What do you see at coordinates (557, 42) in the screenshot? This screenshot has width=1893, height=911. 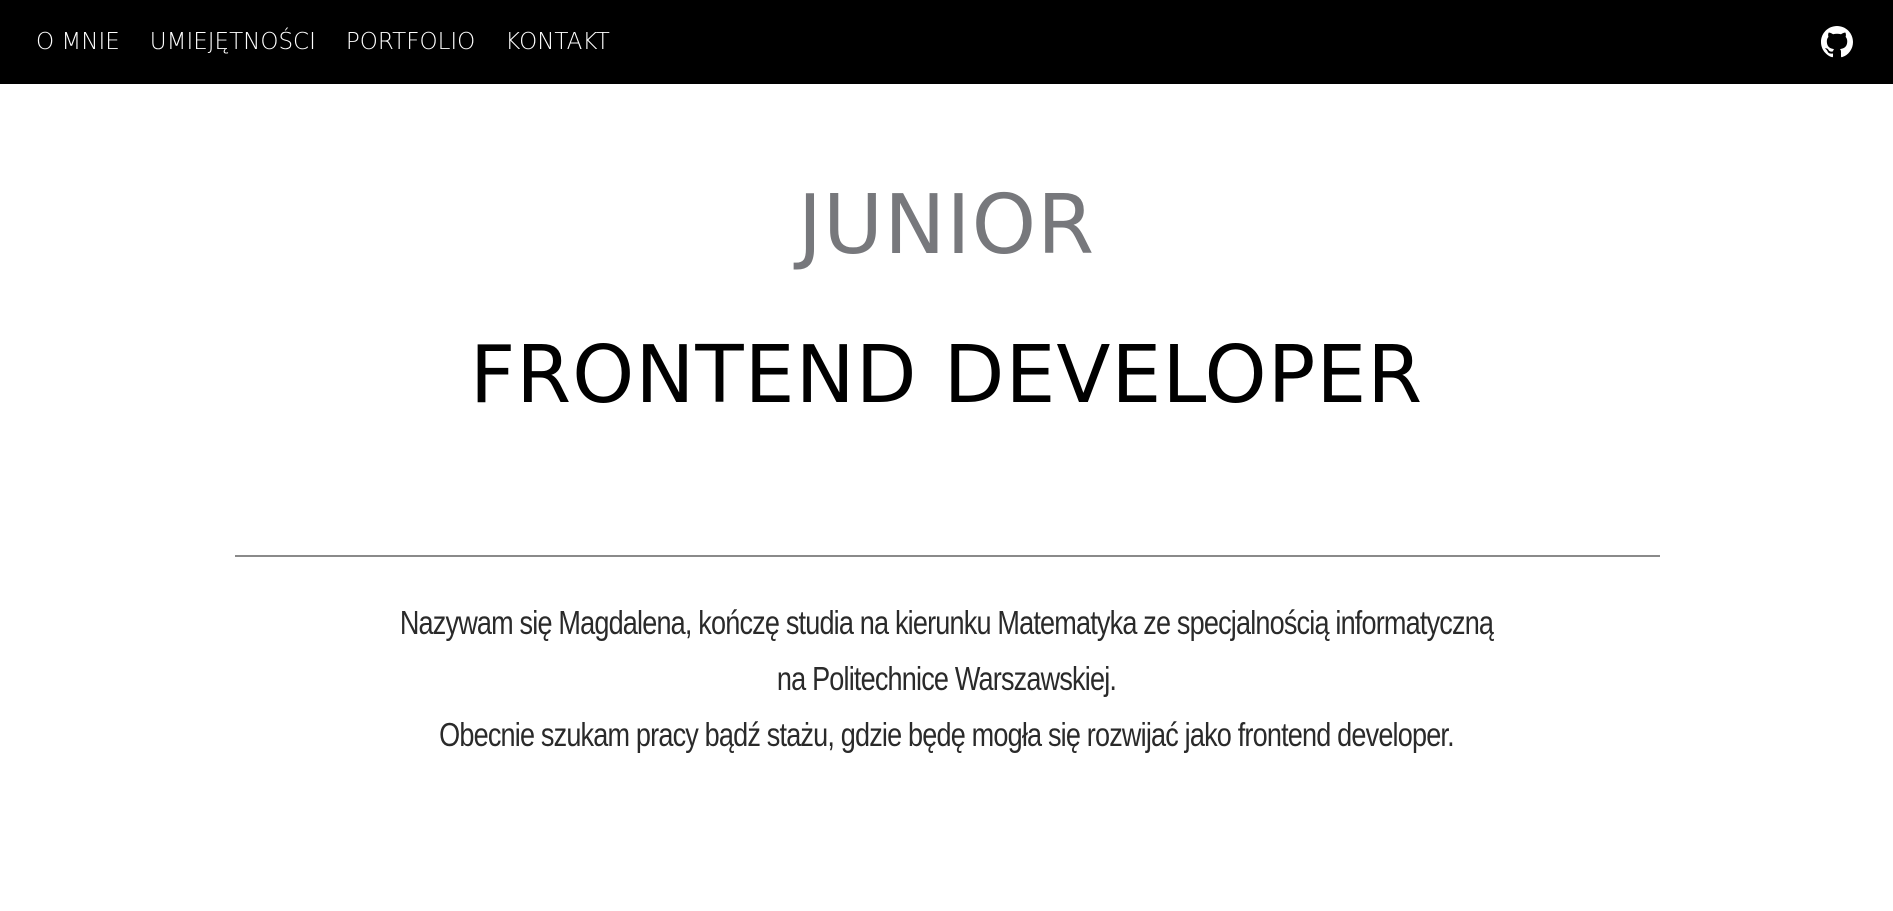 I see `nav-link-kontakt: KONTAKT` at bounding box center [557, 42].